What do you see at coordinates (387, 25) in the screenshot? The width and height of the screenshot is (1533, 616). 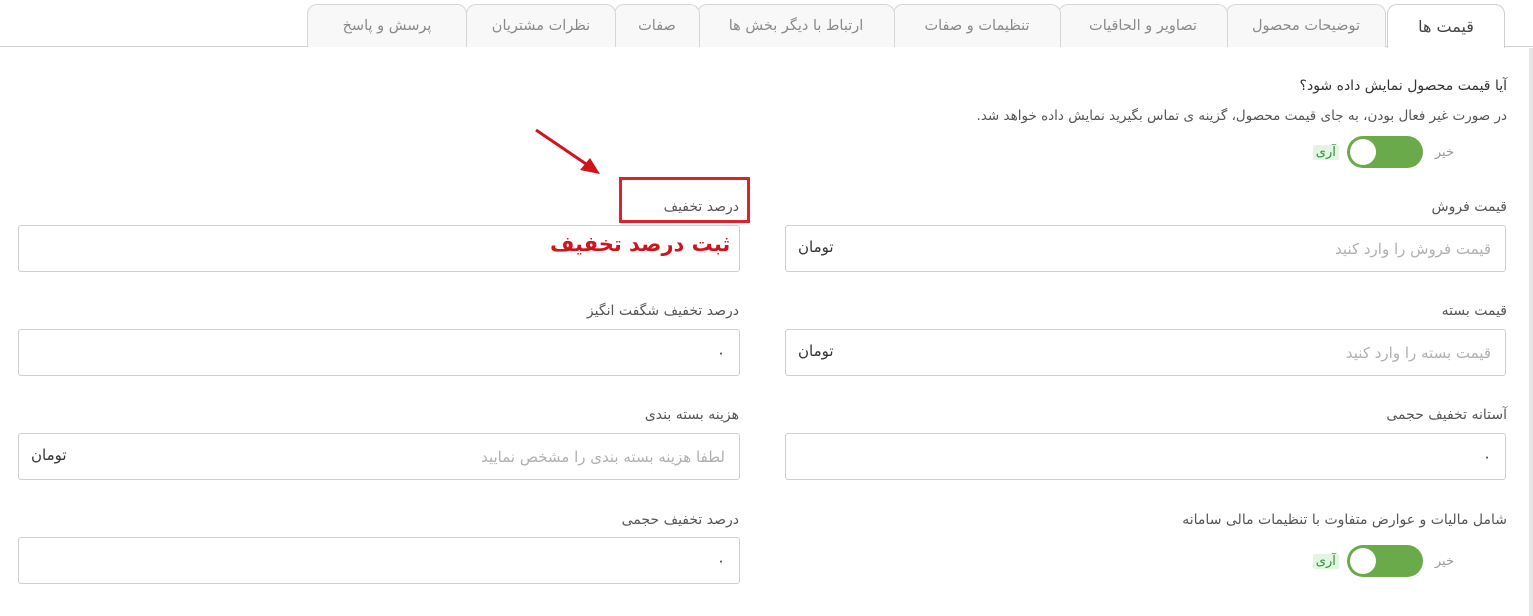 I see `tab-questions-answers: پرسش و پاسخ` at bounding box center [387, 25].